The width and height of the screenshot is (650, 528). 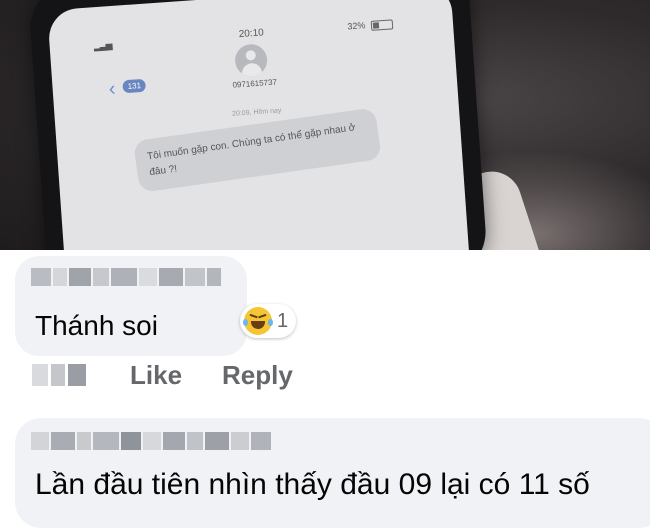 What do you see at coordinates (257, 375) in the screenshot?
I see `reply-button: Reply` at bounding box center [257, 375].